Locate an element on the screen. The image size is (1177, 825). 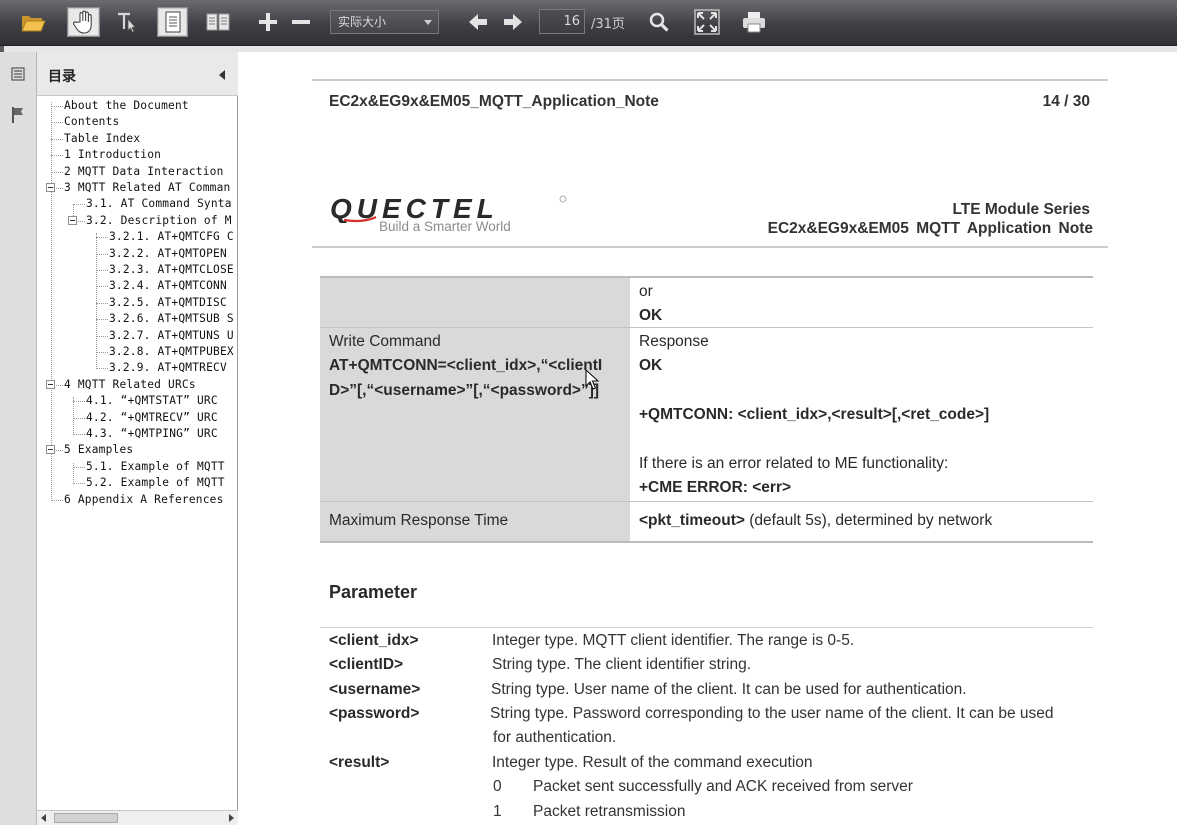
outline-item: 3 MQTT Related AT Comman is located at coordinates (147, 188).